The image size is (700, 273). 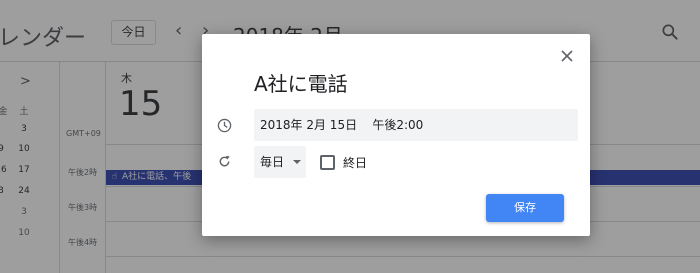 What do you see at coordinates (297, 162) in the screenshot?
I see `dropdown-arrow-icon` at bounding box center [297, 162].